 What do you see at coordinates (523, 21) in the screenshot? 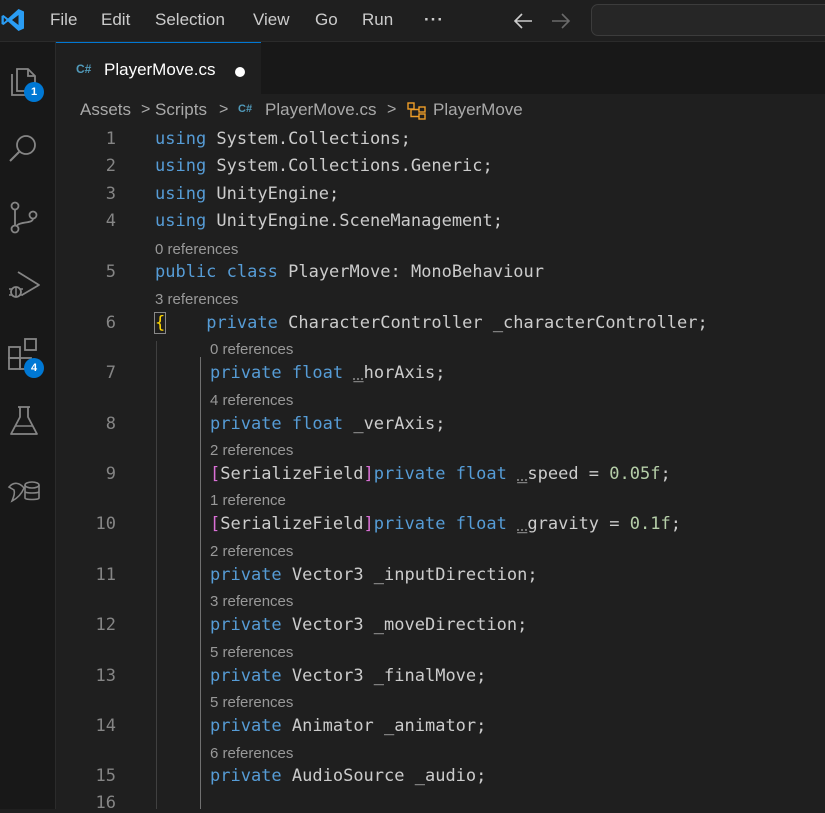
I see `back-arrow-icon` at bounding box center [523, 21].